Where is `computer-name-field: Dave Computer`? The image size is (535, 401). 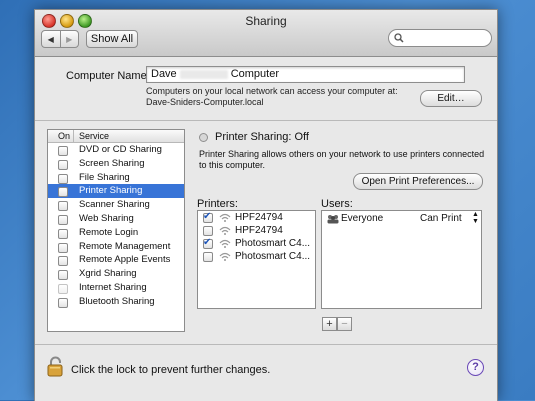 computer-name-field: Dave Computer is located at coordinates (305, 74).